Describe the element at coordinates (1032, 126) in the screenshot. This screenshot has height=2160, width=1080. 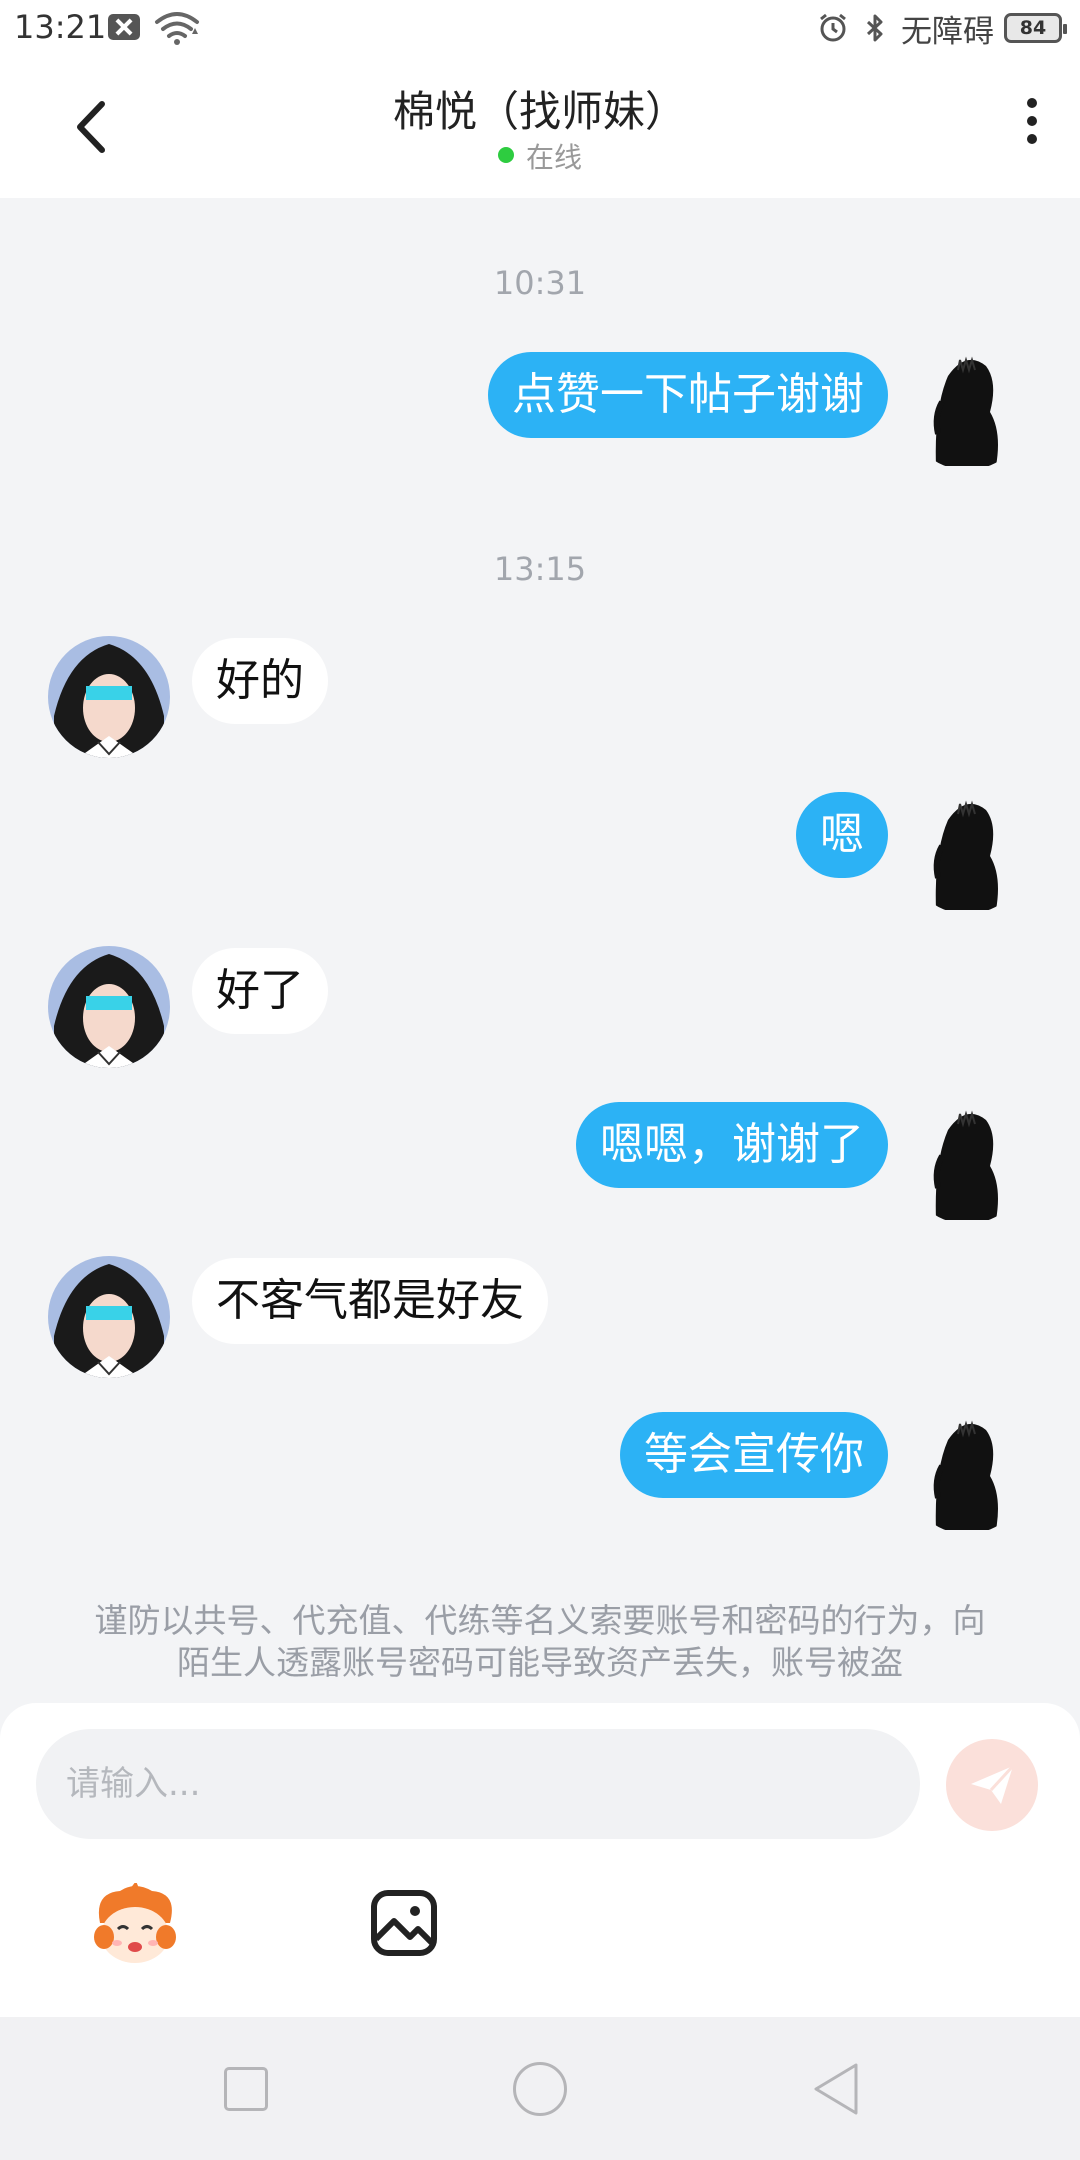
I see `more-icon` at that location.